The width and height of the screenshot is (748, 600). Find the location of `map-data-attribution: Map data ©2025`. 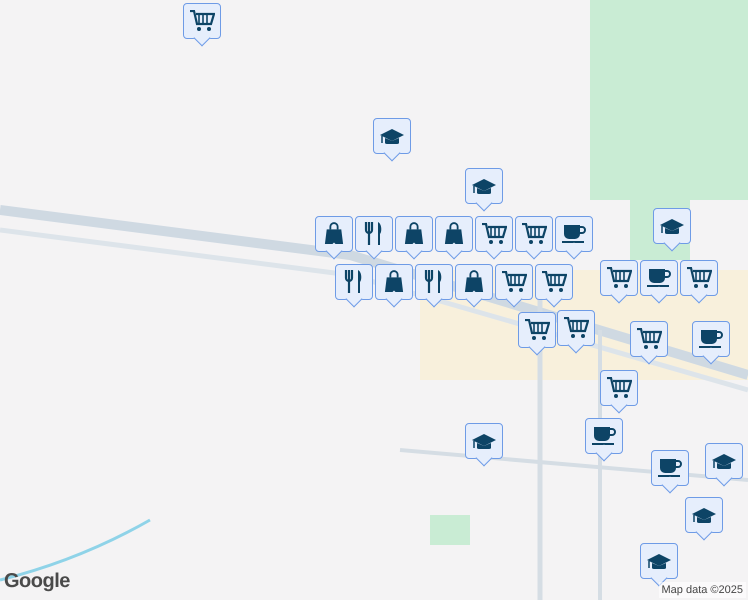

map-data-attribution: Map data ©2025 is located at coordinates (702, 590).